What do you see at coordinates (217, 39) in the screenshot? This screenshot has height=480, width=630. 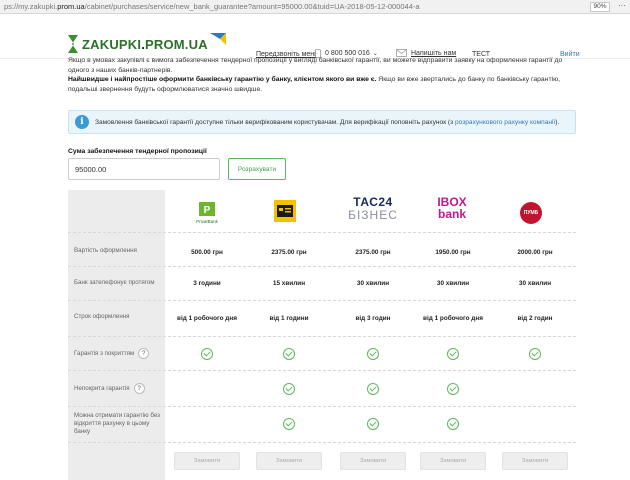 I see `logo-flag-icon` at bounding box center [217, 39].